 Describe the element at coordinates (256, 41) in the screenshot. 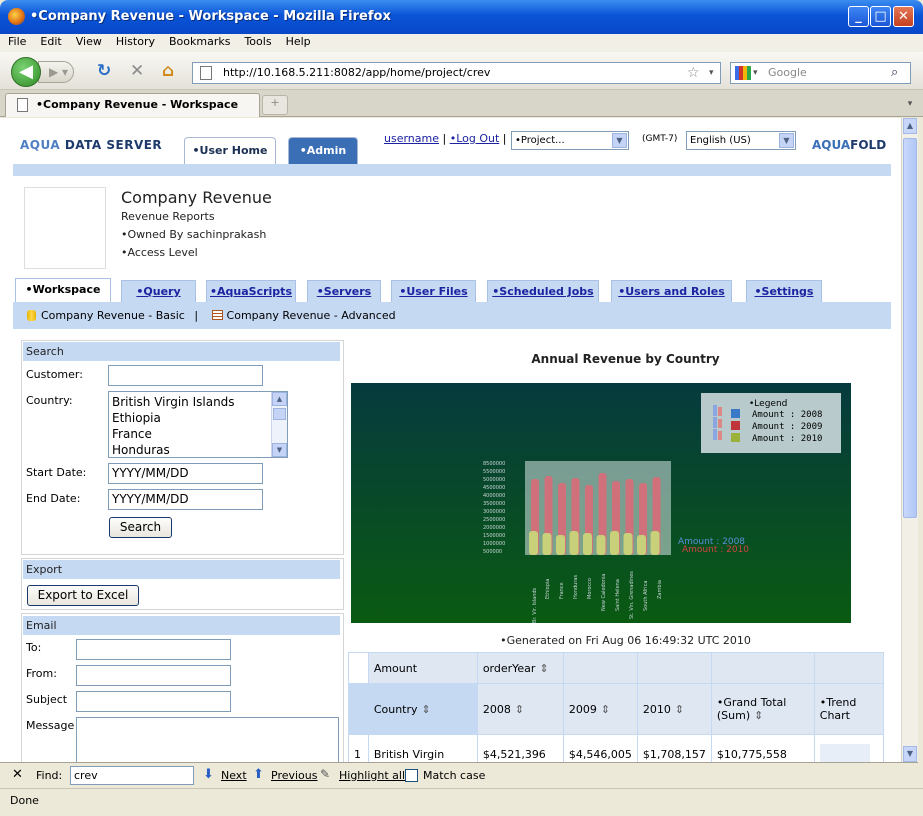

I see `menu-tools: Tools` at that location.